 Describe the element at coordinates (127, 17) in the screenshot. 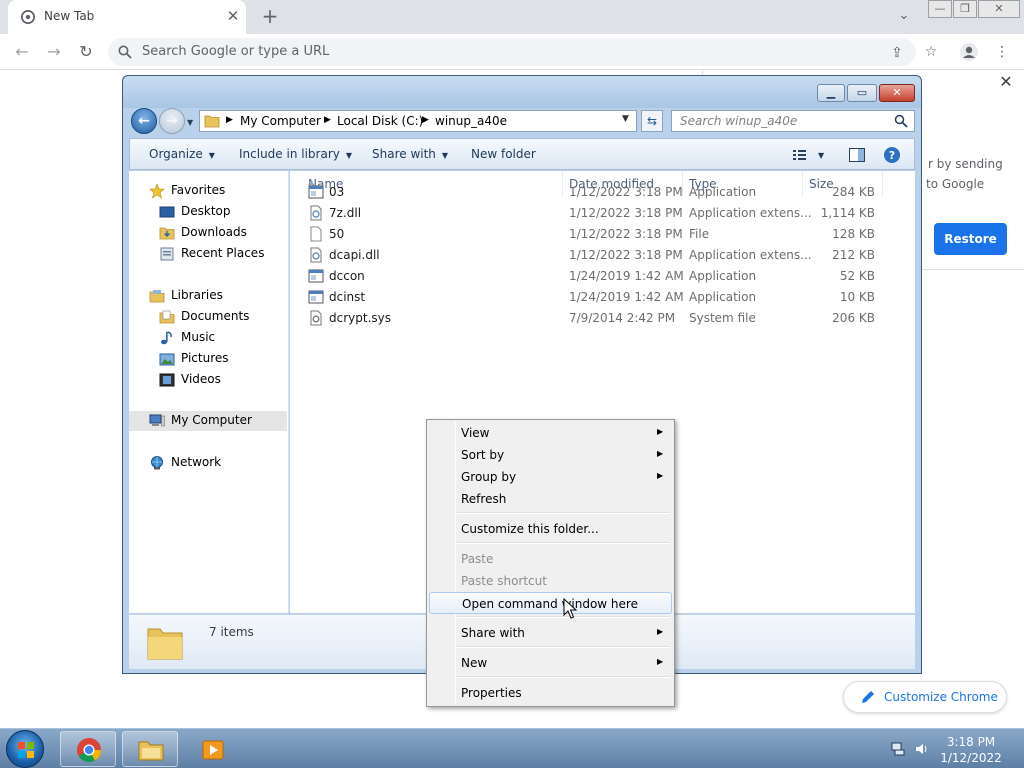

I see `tab-new-tab: New Tab ✕` at that location.